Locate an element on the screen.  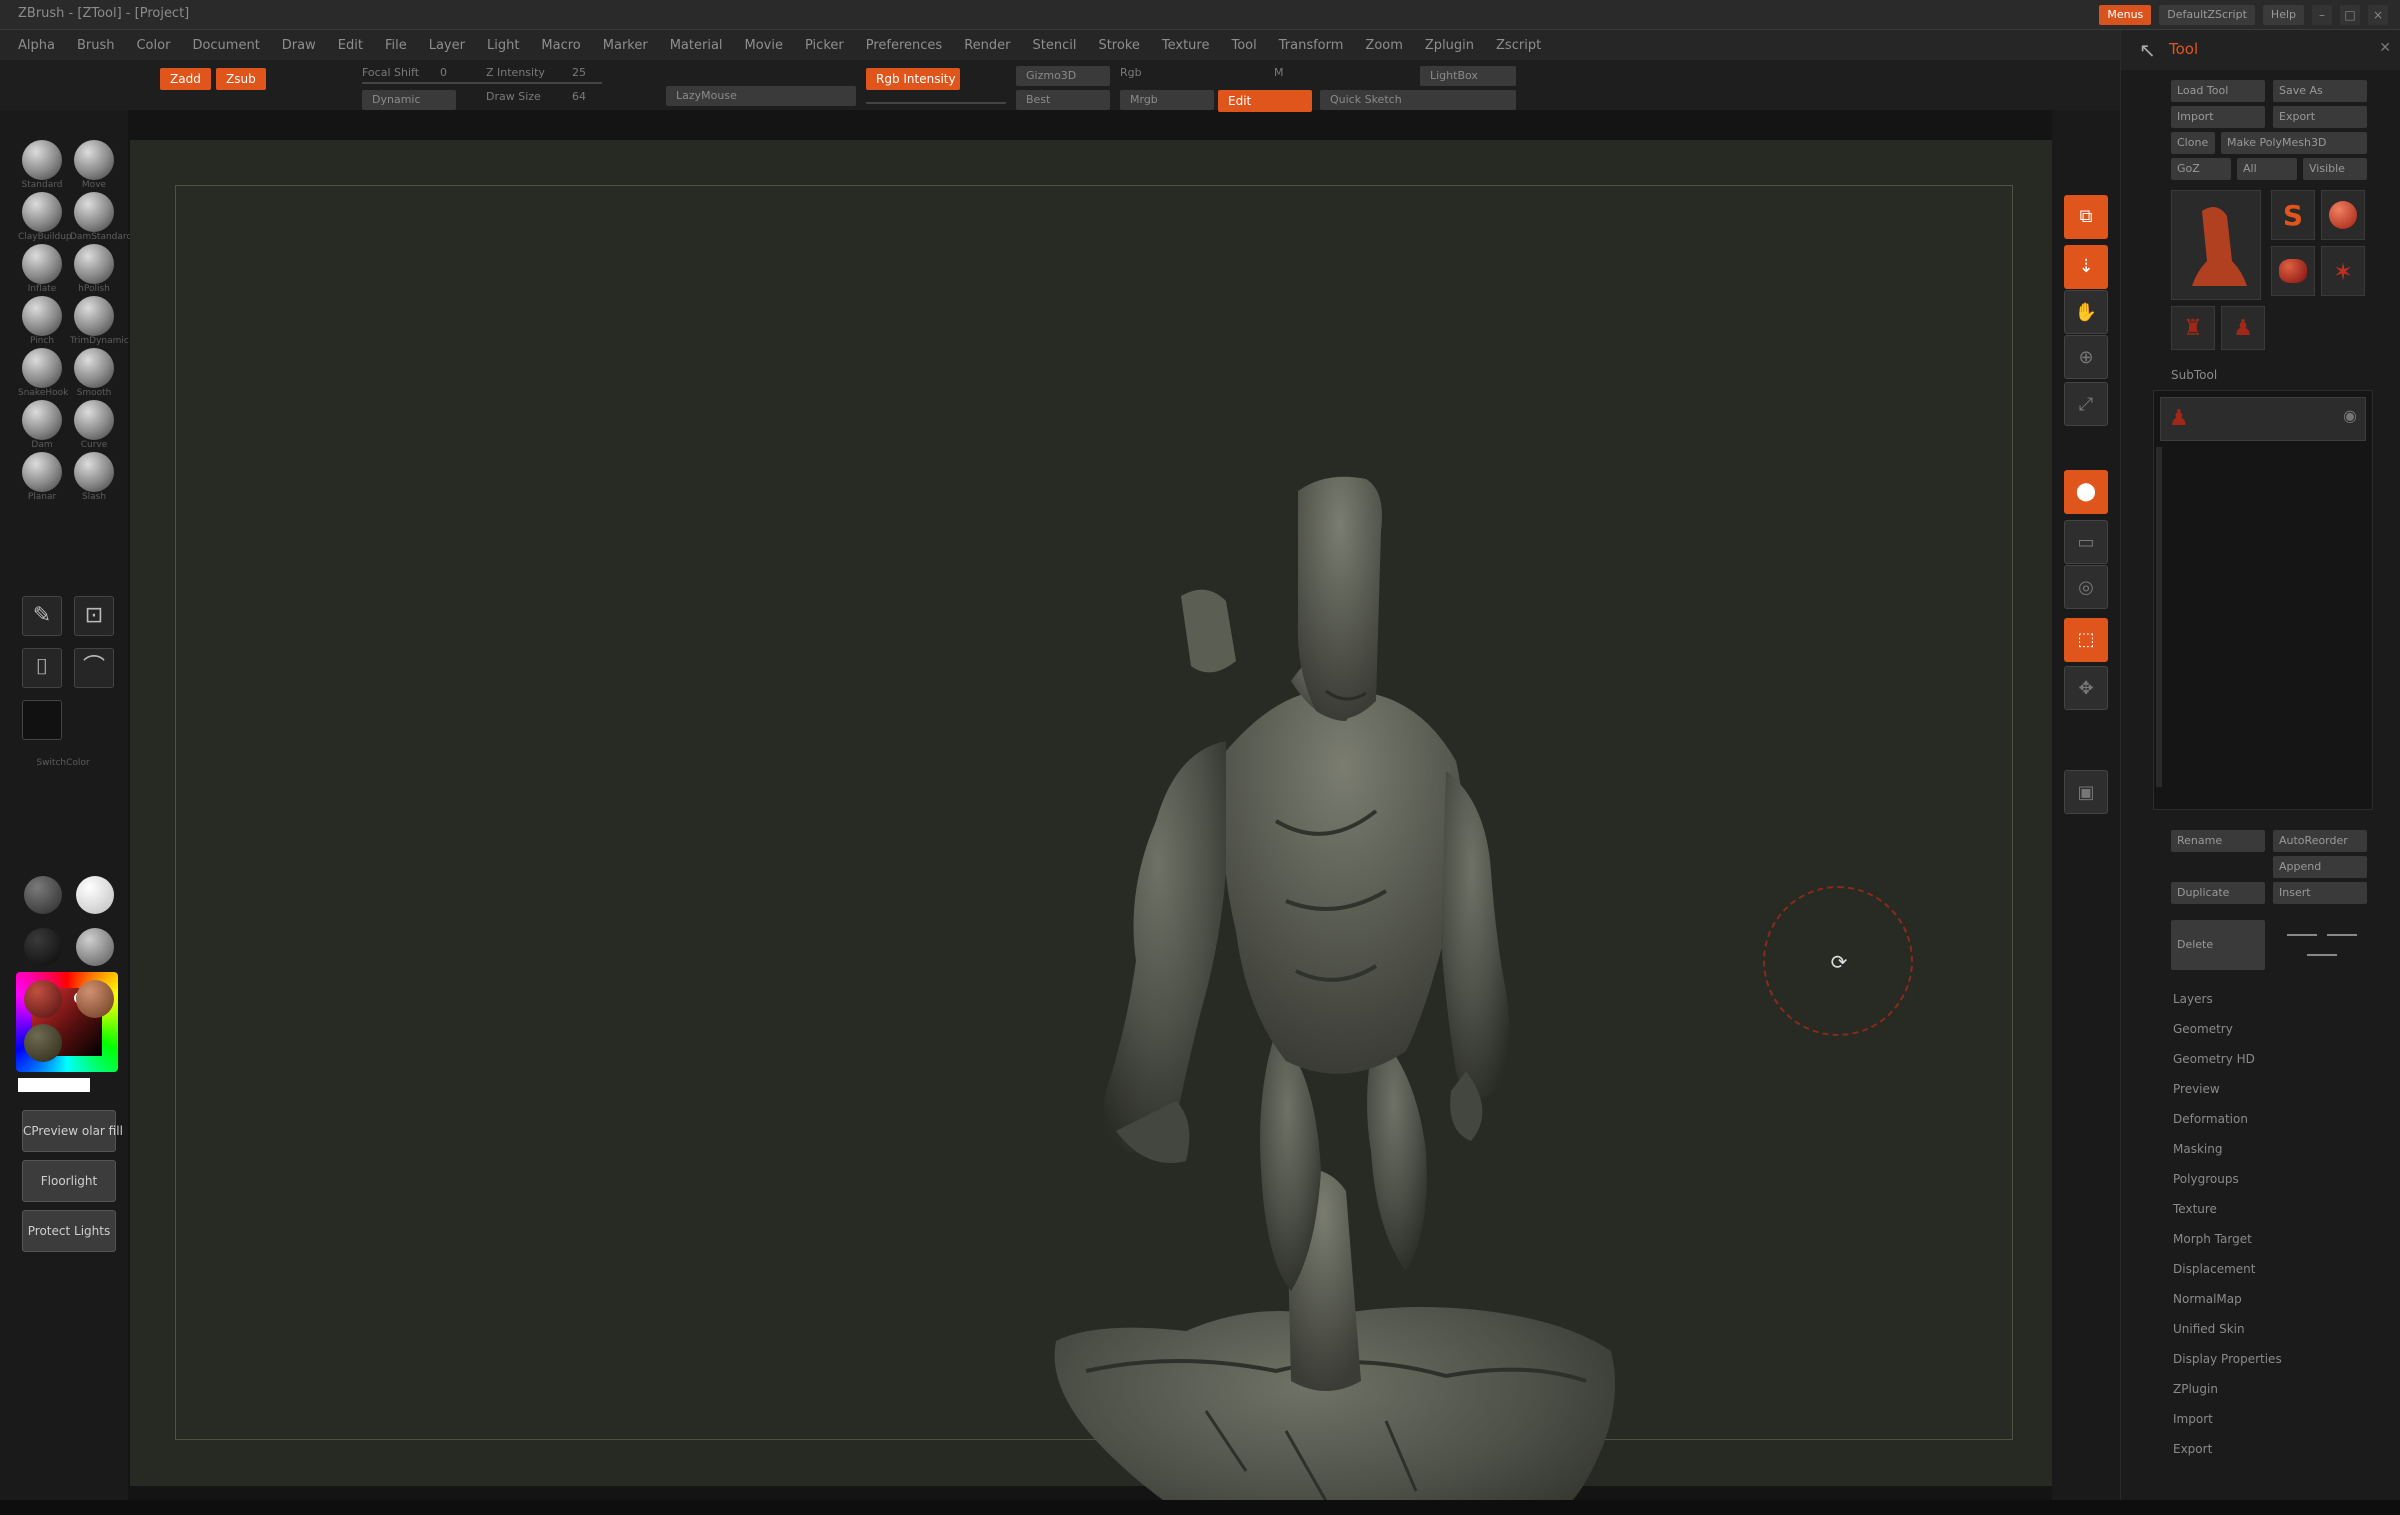
brush-move-icon is located at coordinates (94, 160).